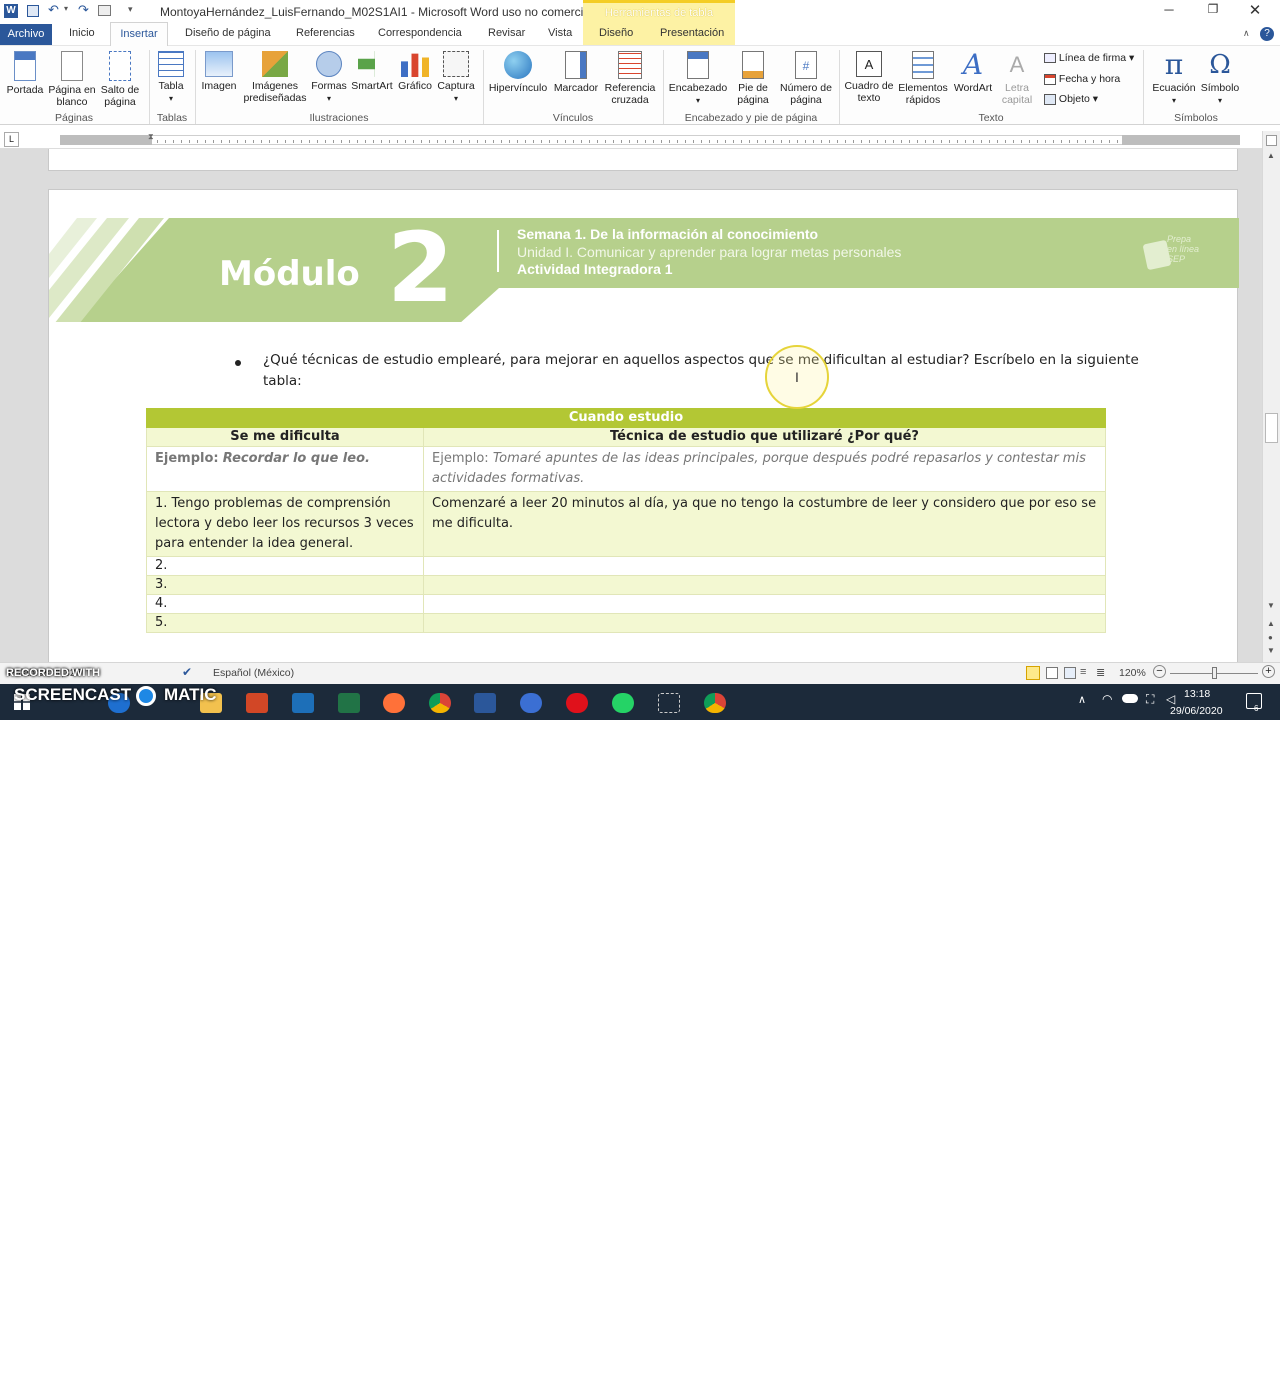  What do you see at coordinates (1174, 79) in the screenshot?
I see `ecuacion-button: π Ecuación ▾` at bounding box center [1174, 79].